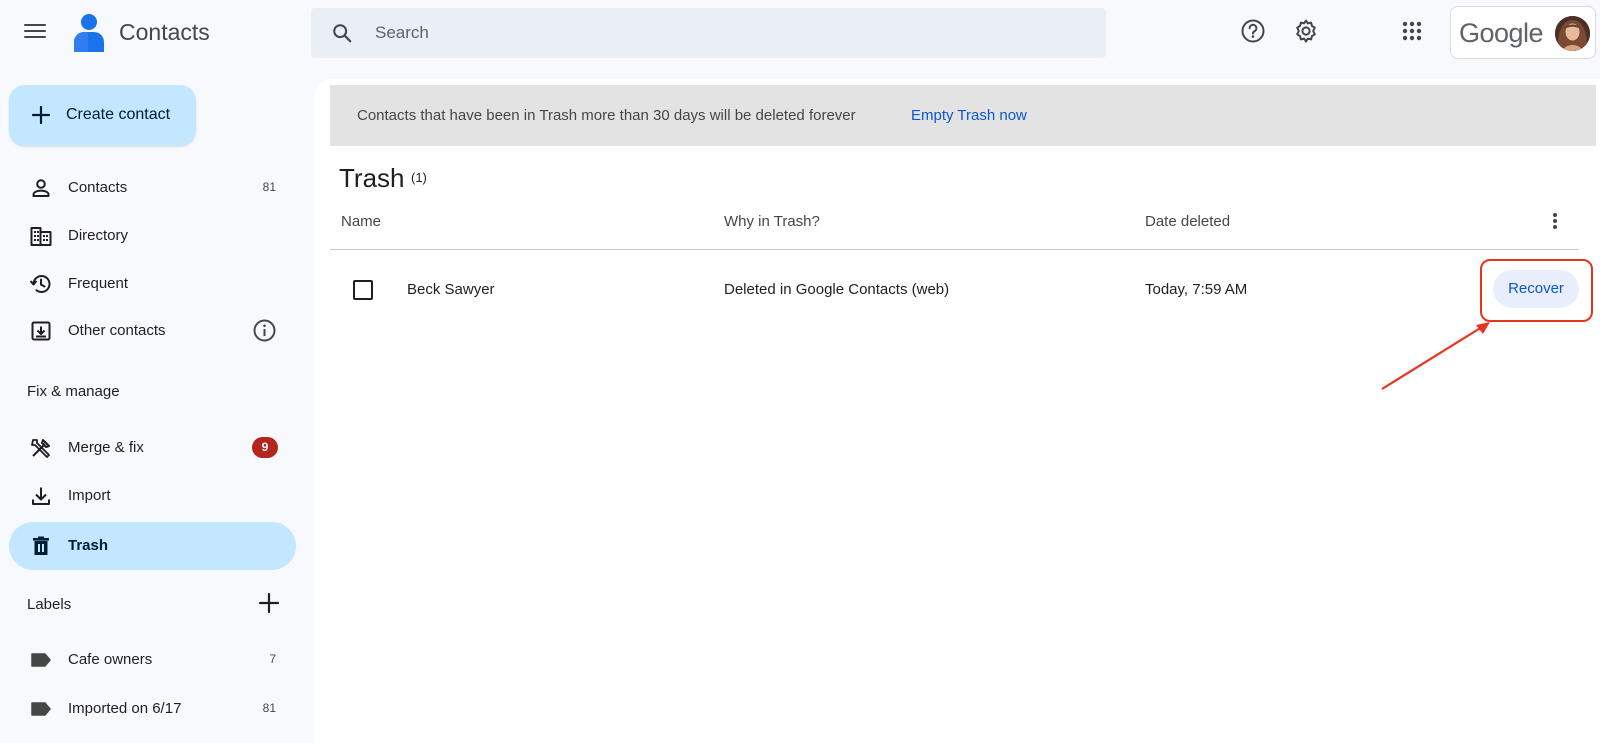 Image resolution: width=1600 pixels, height=743 pixels. I want to click on main-menu-button, so click(35, 32).